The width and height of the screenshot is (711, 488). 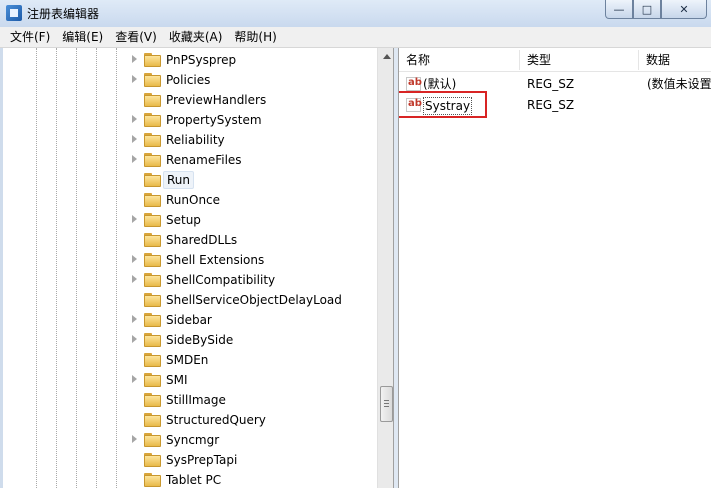 What do you see at coordinates (63, 14) in the screenshot?
I see `window-title: 注册表编辑器` at bounding box center [63, 14].